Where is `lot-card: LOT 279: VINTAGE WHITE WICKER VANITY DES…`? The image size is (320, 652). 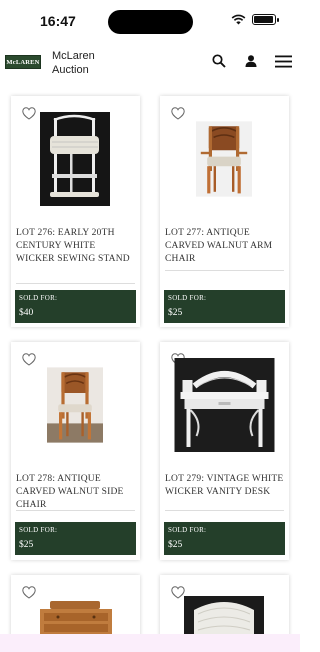
lot-card: LOT 279: VINTAGE WHITE WICKER VANITY DES… is located at coordinates (224, 451).